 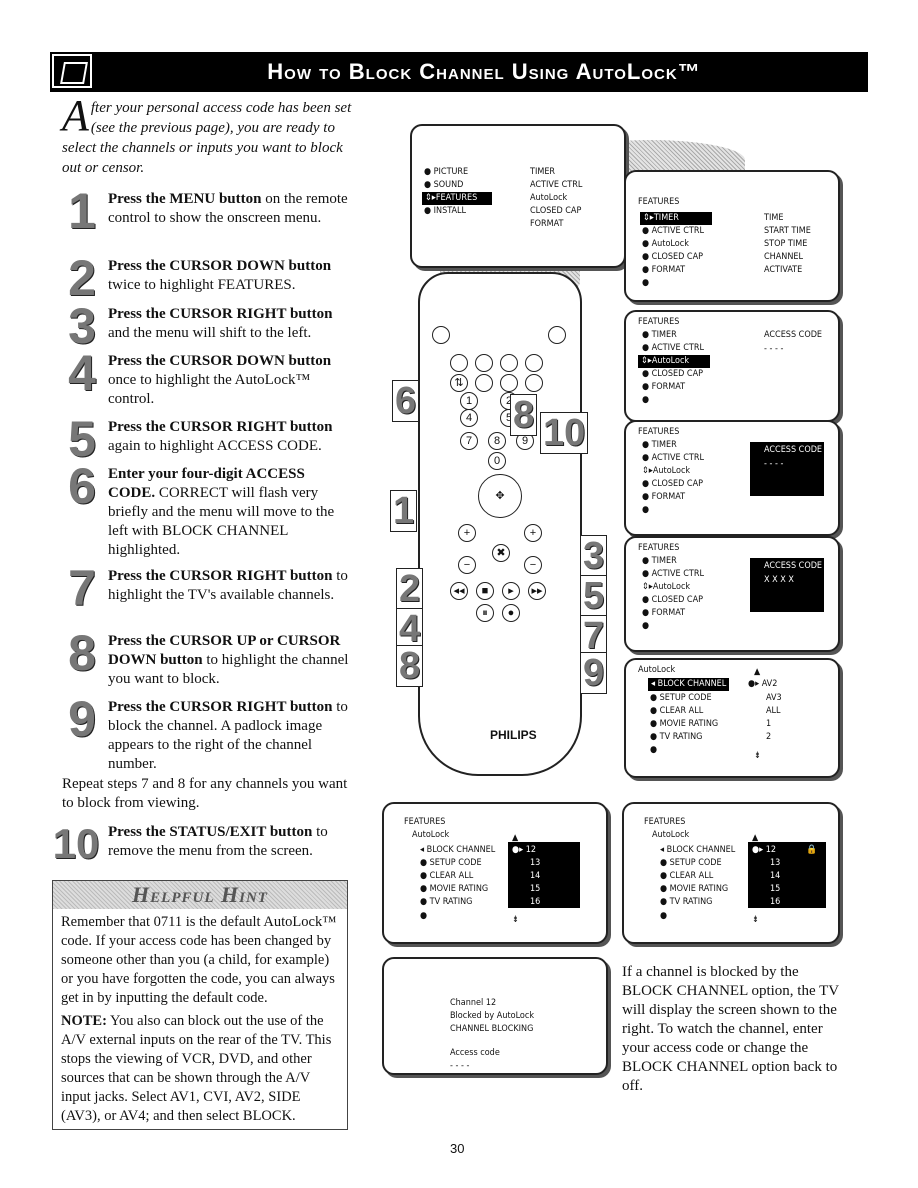 I want to click on menu-item: ● PICTURE, so click(x=446, y=172).